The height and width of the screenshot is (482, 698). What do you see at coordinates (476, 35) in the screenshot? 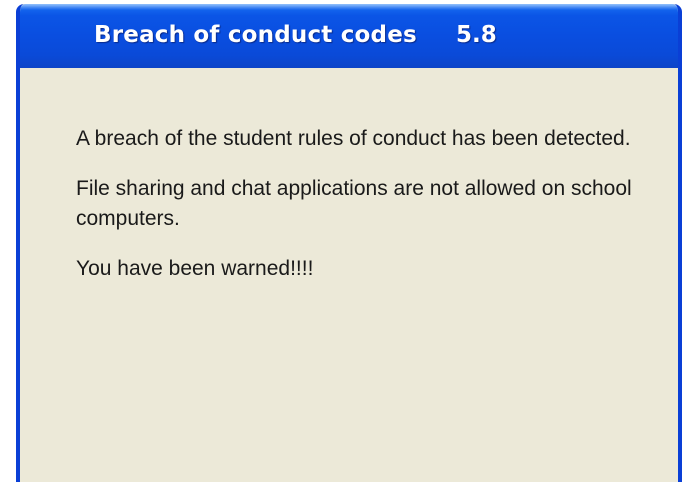
I see `window-version: 5.8` at bounding box center [476, 35].